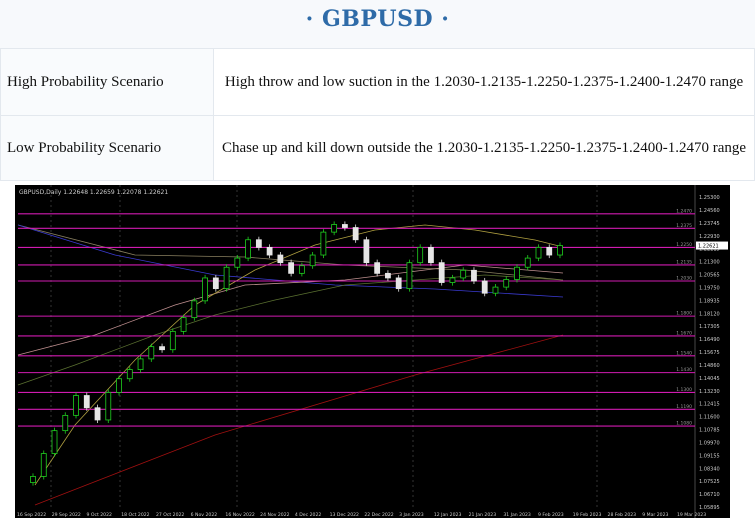 This screenshot has width=755, height=523. Describe the element at coordinates (709, 495) in the screenshot. I see `price-tick-23: 1.06710` at that location.